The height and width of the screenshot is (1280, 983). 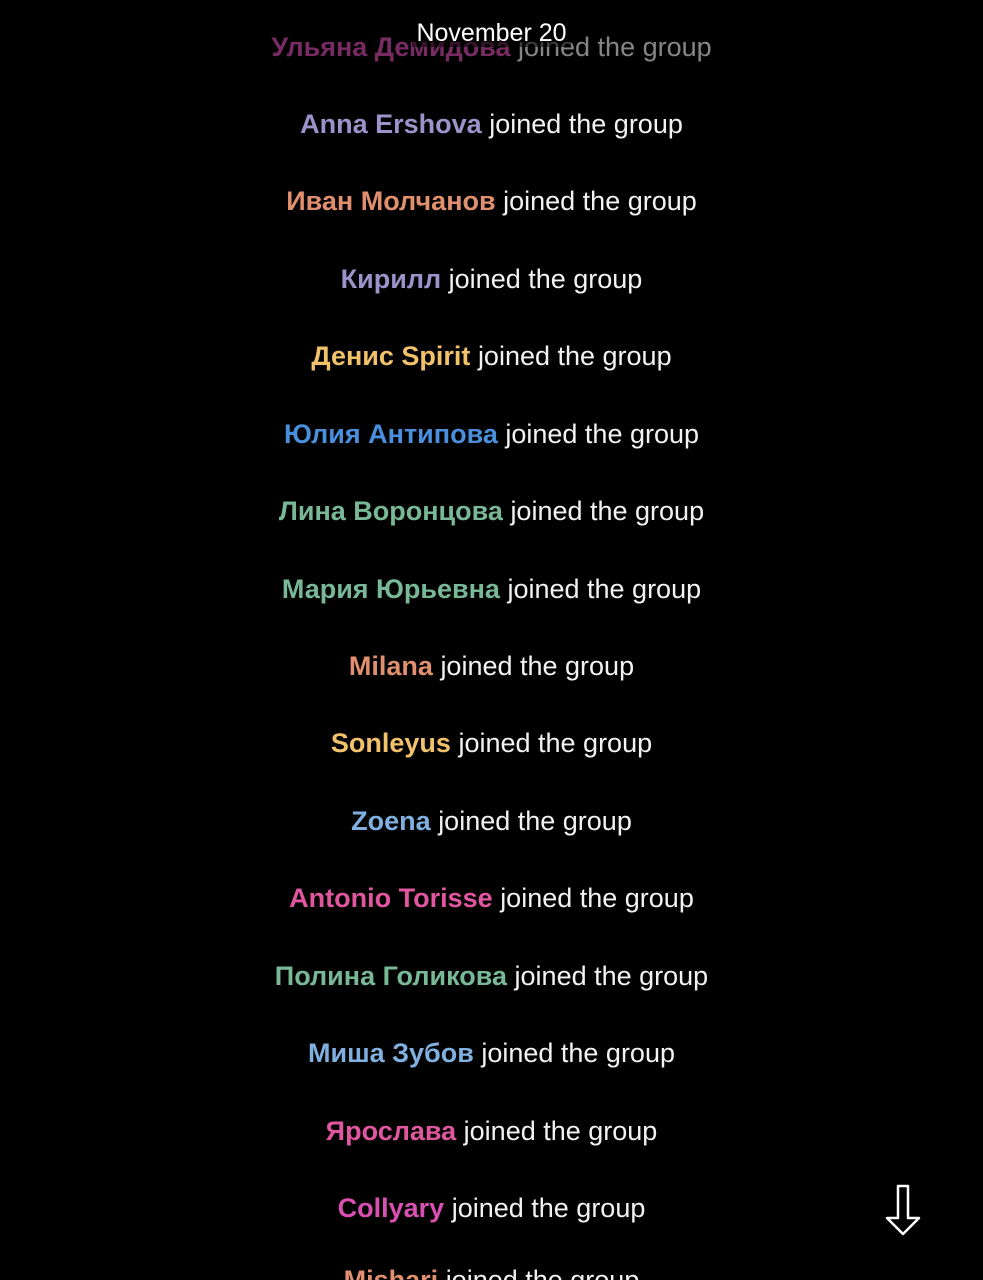 I want to click on member-name: Antonio Torisse, so click(x=391, y=898).